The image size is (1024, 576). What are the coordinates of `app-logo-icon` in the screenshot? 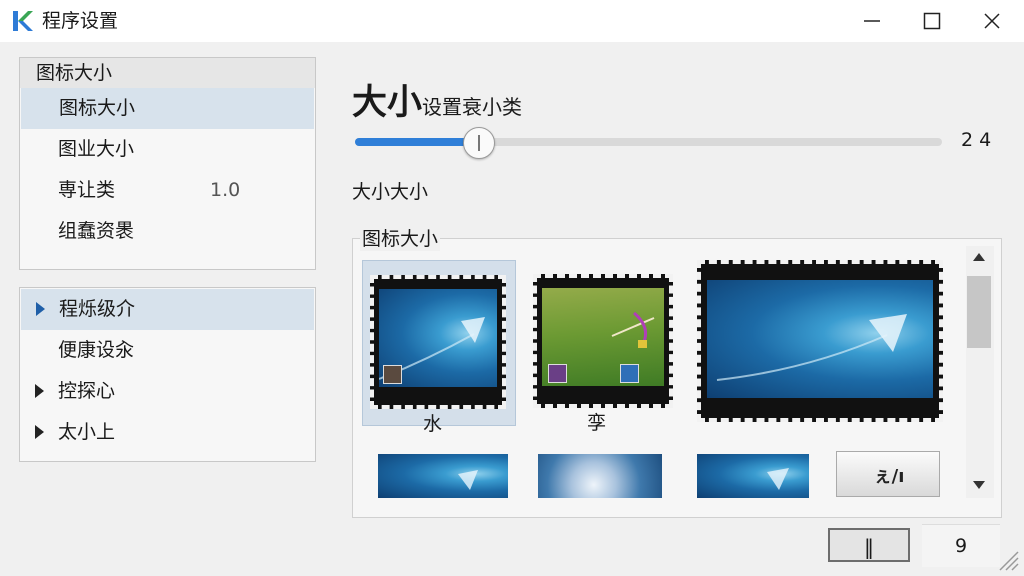 It's located at (23, 21).